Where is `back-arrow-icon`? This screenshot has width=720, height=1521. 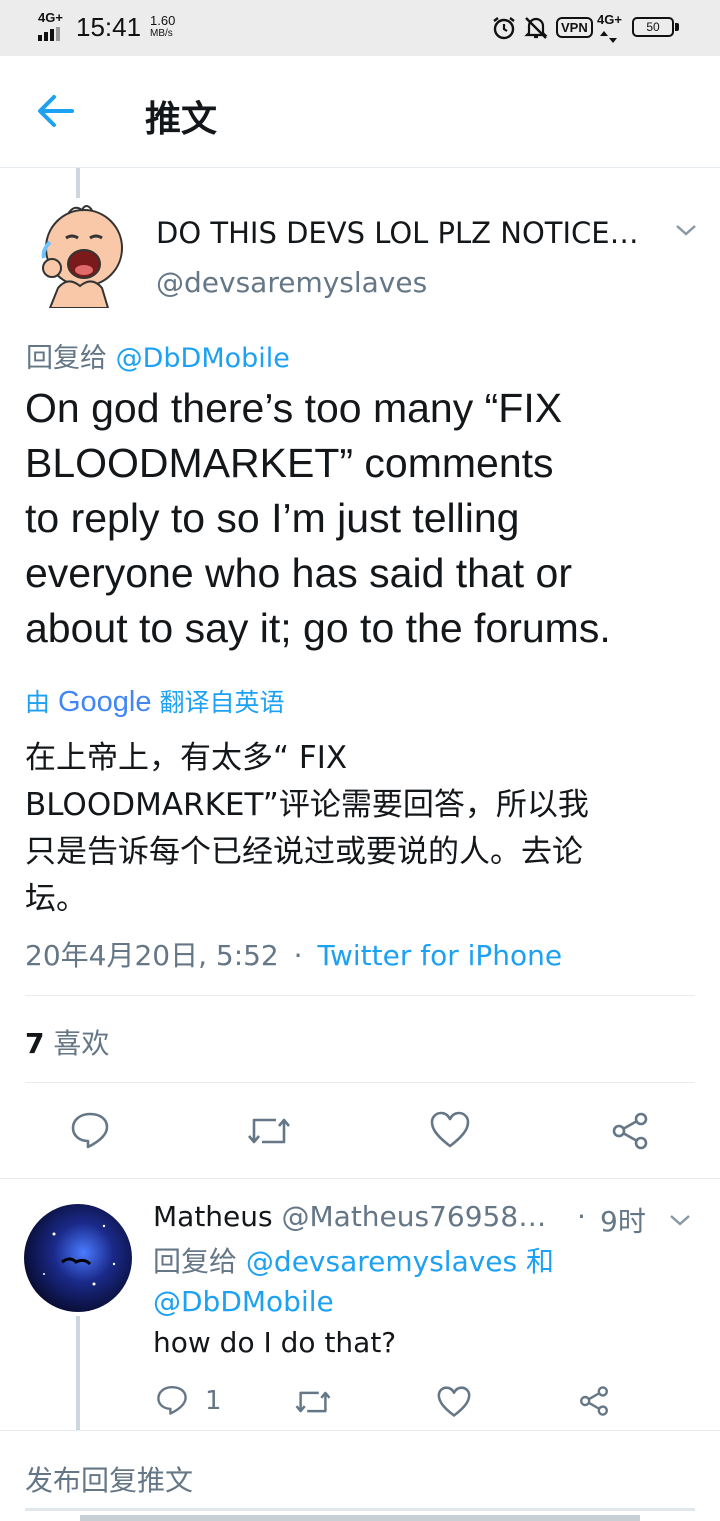 back-arrow-icon is located at coordinates (55, 113).